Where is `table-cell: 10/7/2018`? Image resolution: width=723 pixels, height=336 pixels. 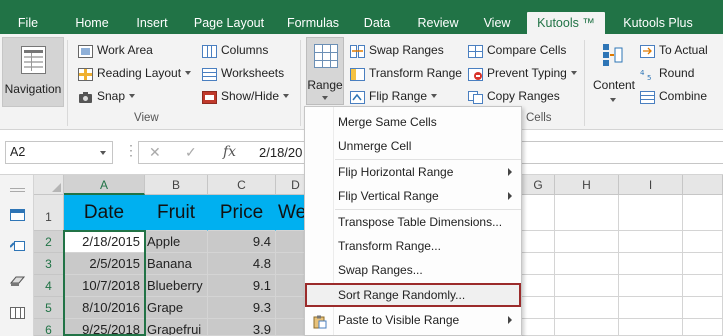 table-cell: 10/7/2018 is located at coordinates (104, 286).